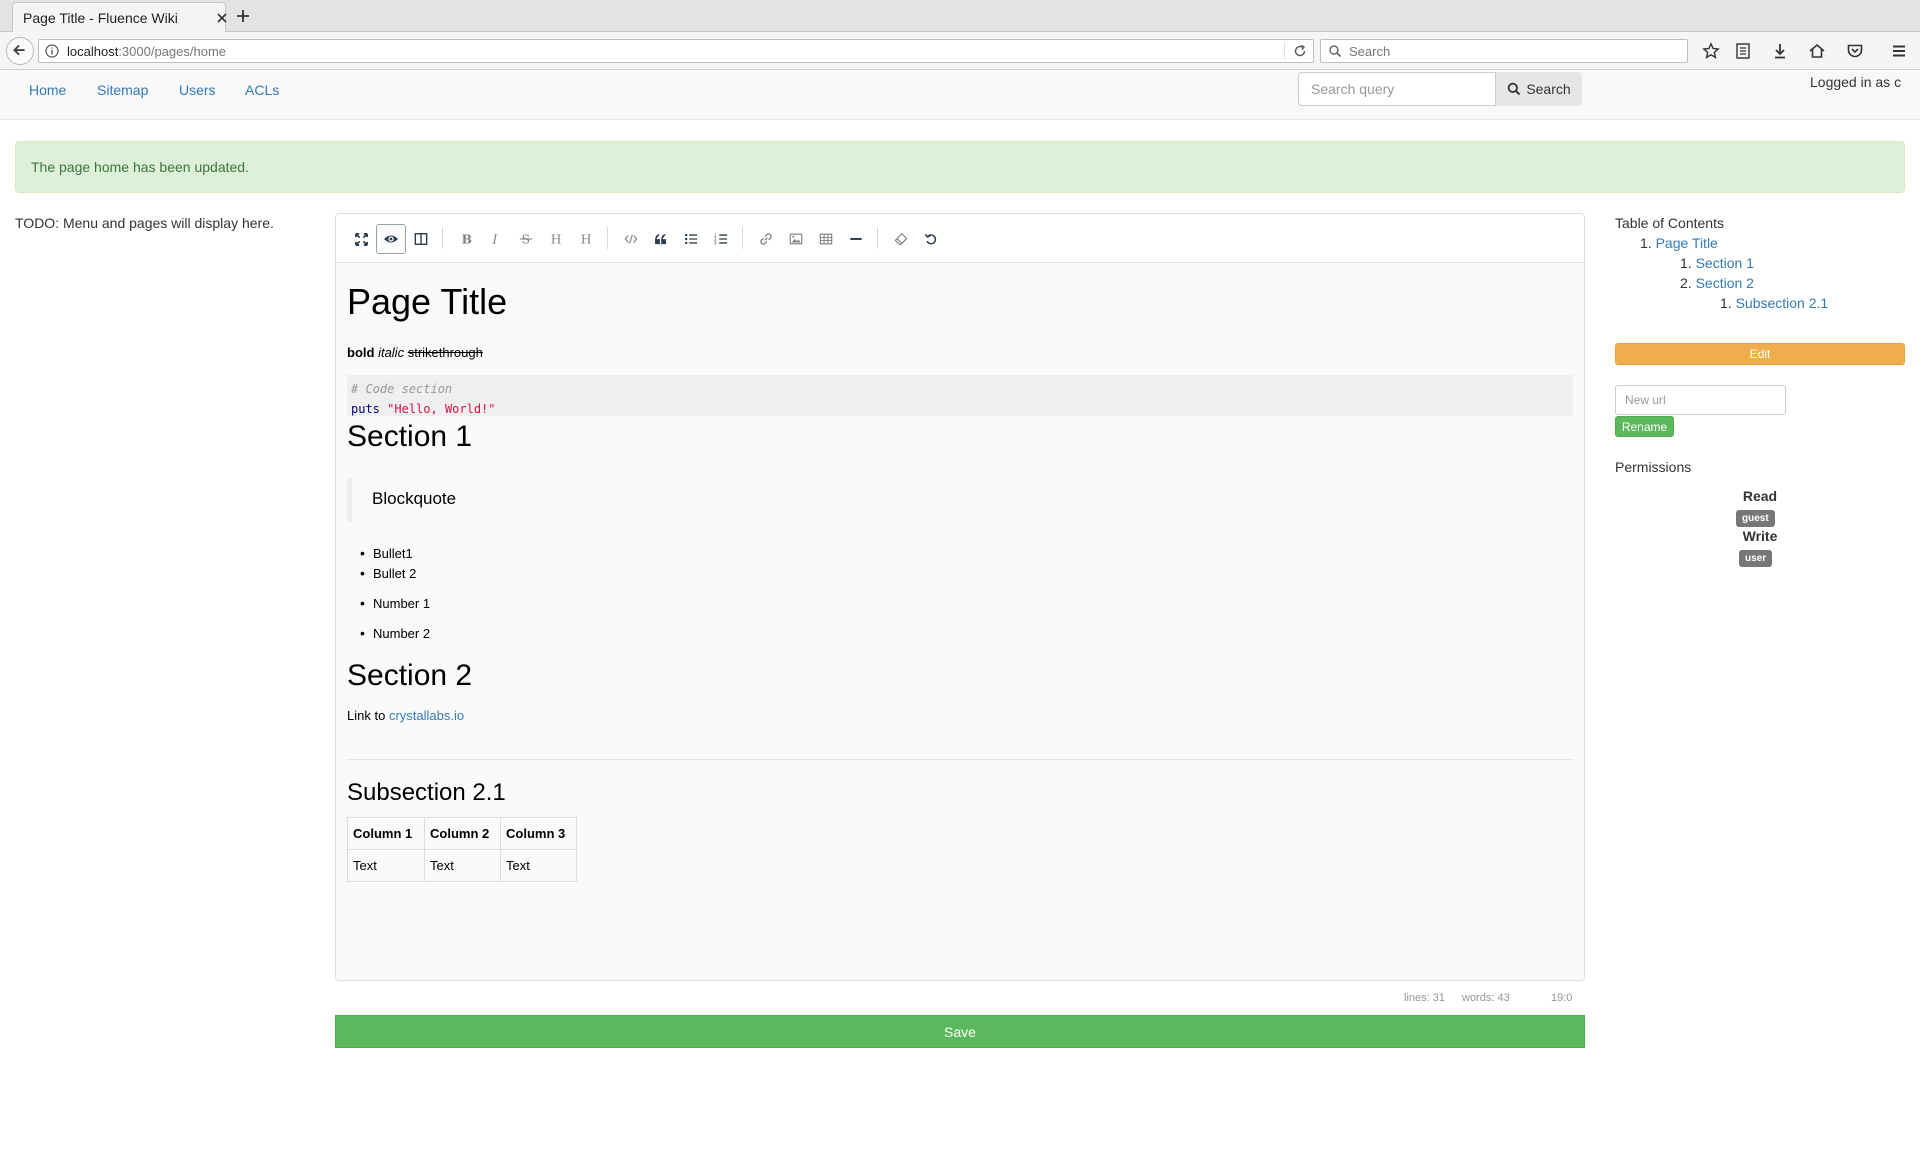 The height and width of the screenshot is (1176, 1920). I want to click on editor-statusbar: lines: 31 words: 43 19:0, so click(960, 999).